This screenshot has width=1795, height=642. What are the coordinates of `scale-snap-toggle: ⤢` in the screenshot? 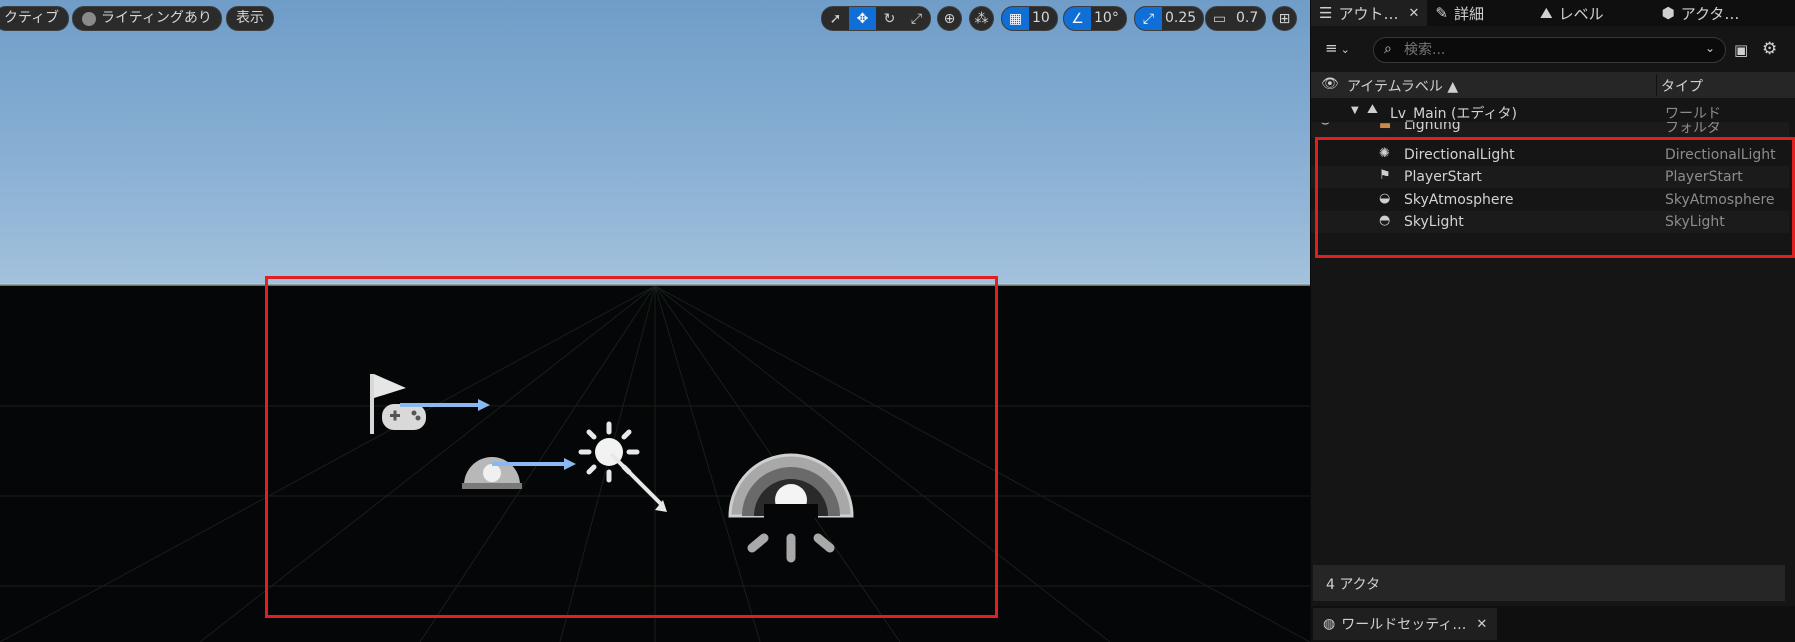 It's located at (1148, 18).